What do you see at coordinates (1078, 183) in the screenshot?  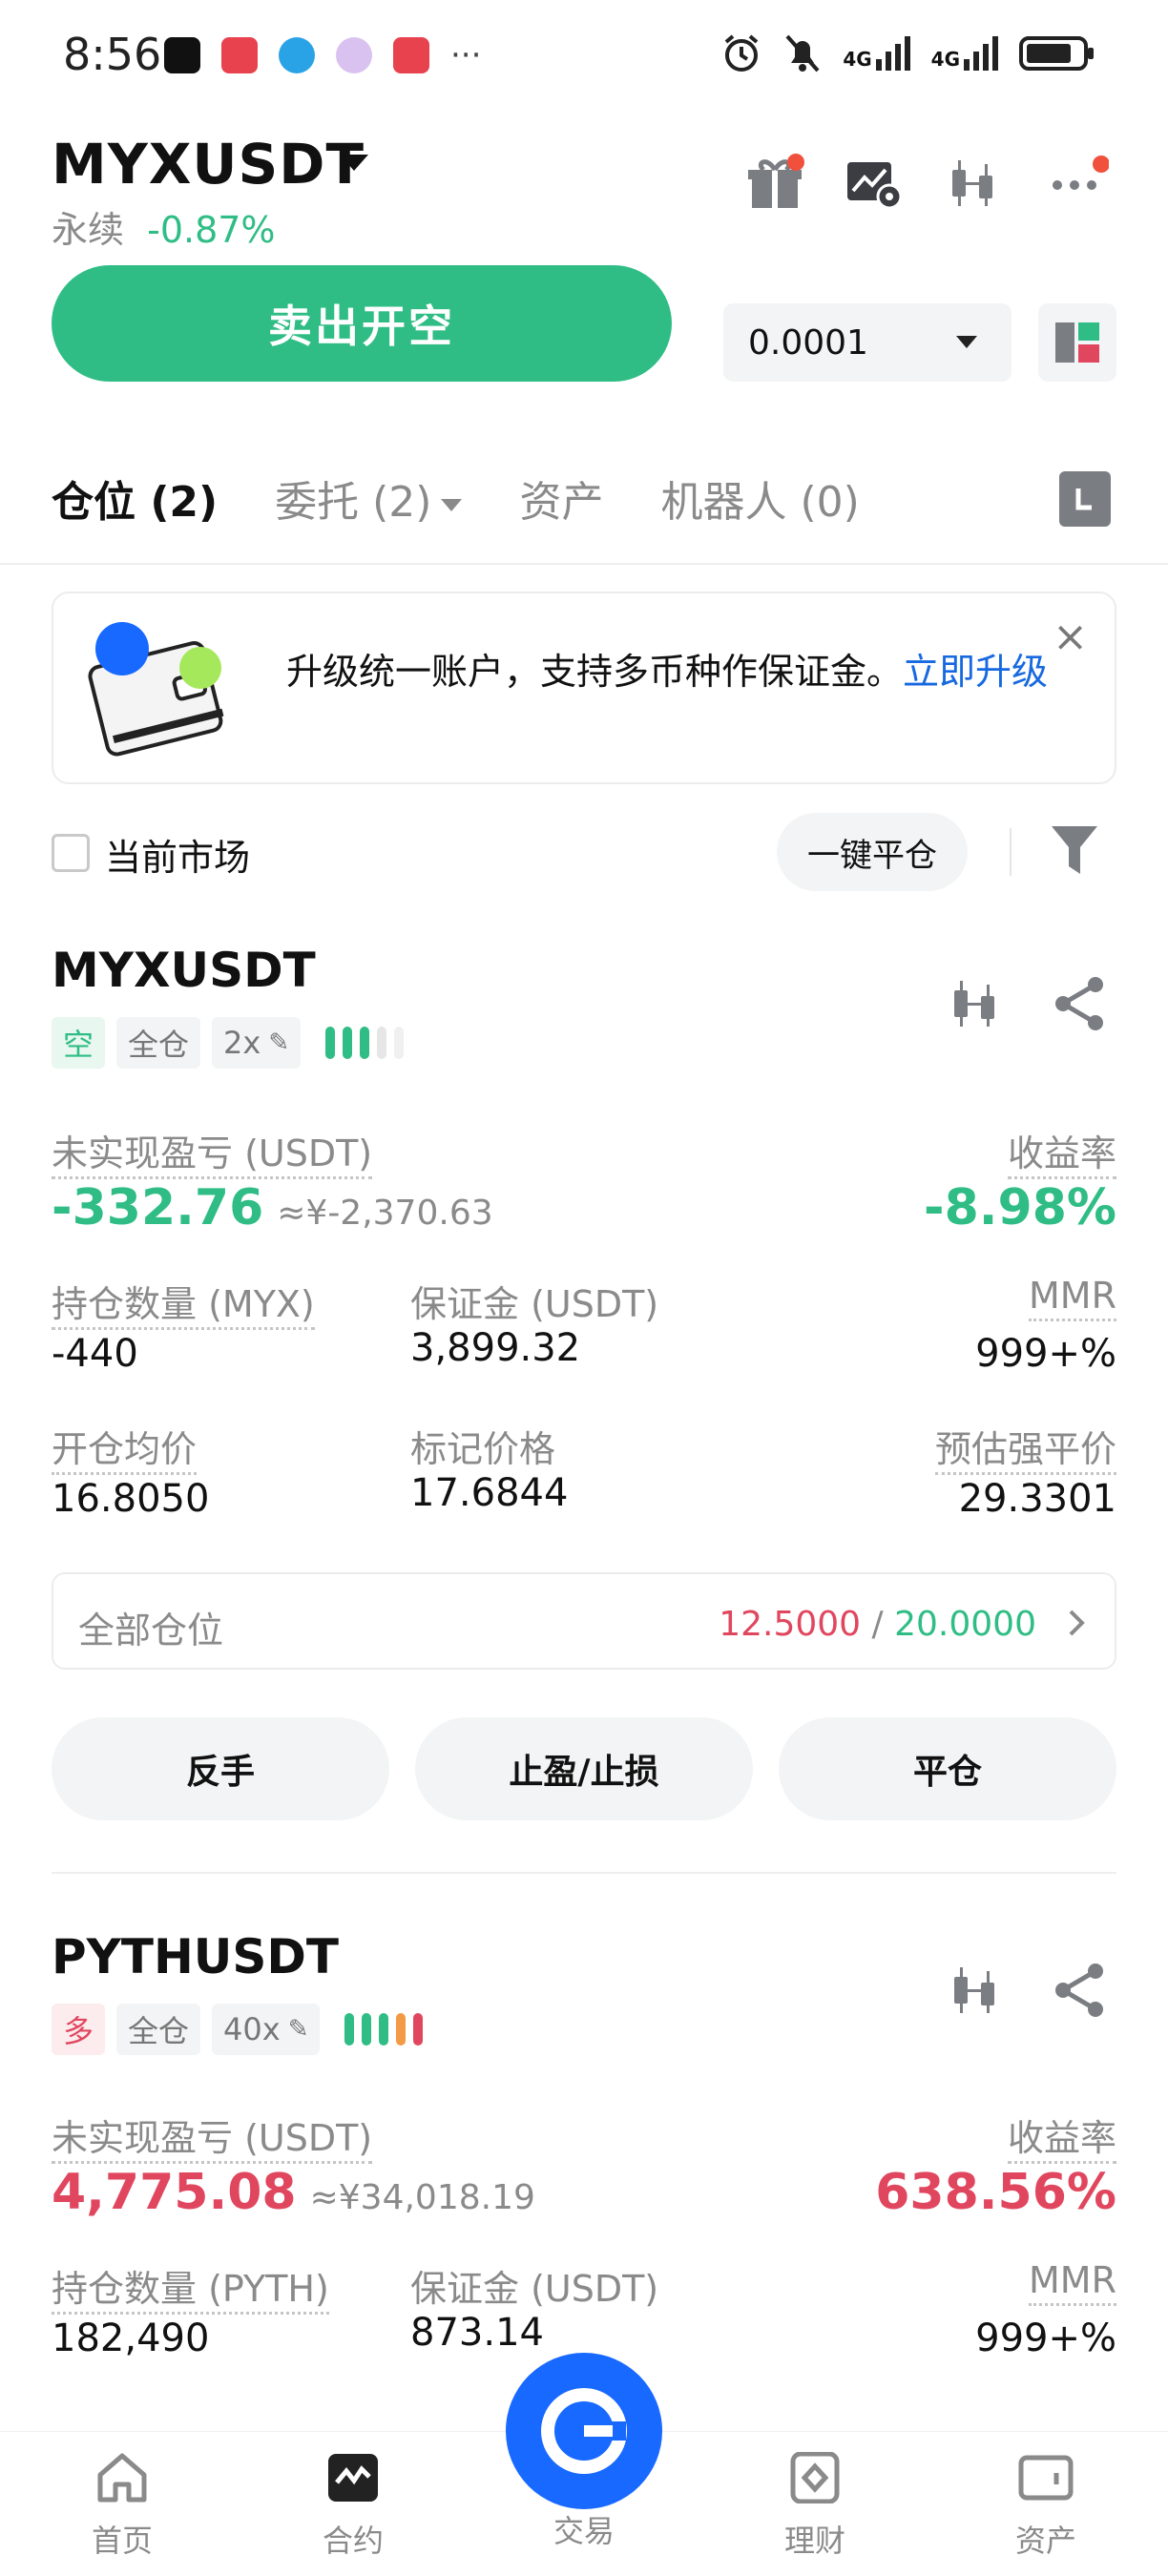 I see `more-icon` at bounding box center [1078, 183].